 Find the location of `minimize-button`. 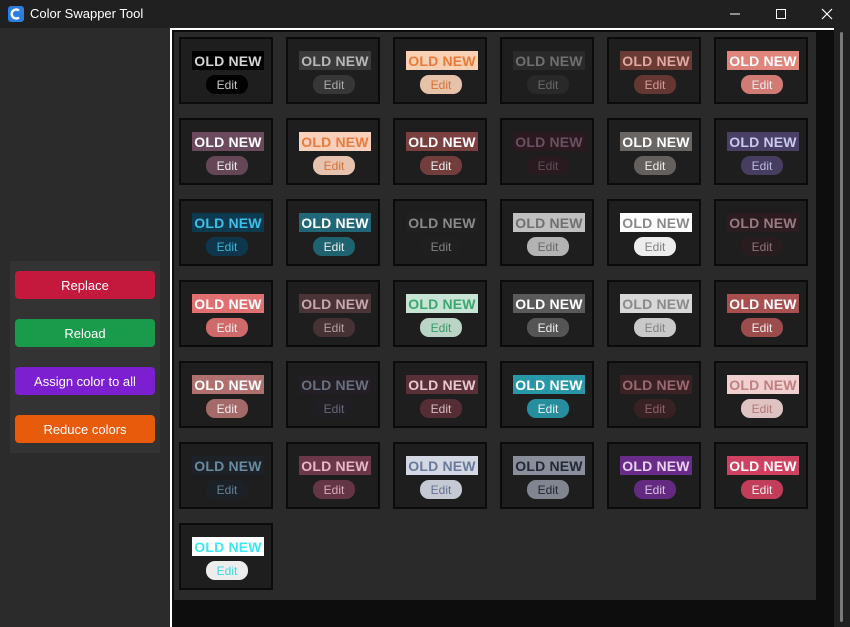

minimize-button is located at coordinates (735, 14).